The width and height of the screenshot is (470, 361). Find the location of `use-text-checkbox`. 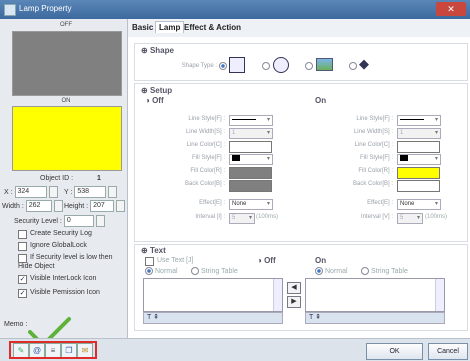

use-text-checkbox is located at coordinates (149, 261).